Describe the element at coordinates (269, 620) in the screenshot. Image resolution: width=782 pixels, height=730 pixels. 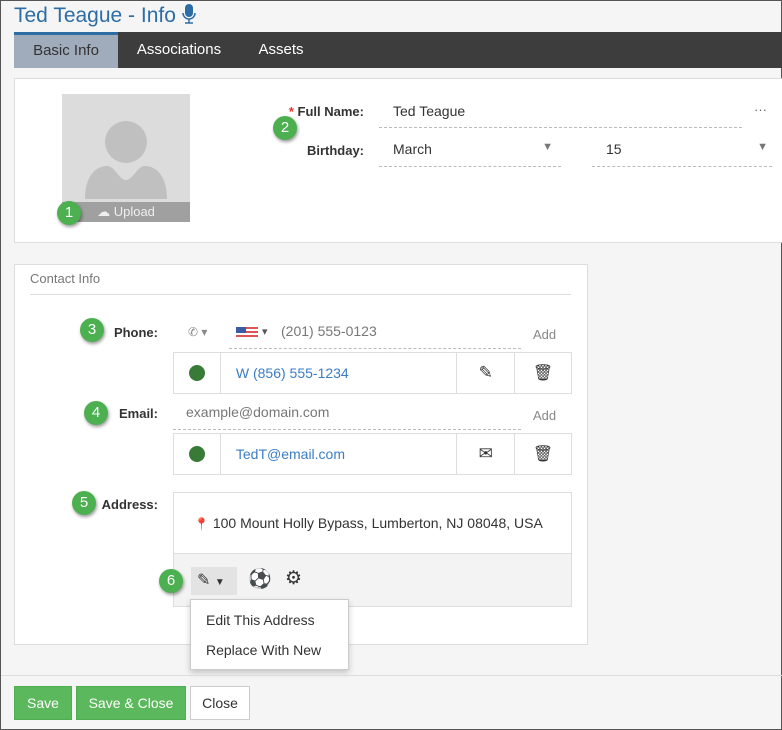
I see `menu-item-edit-address: Edit This Address` at that location.